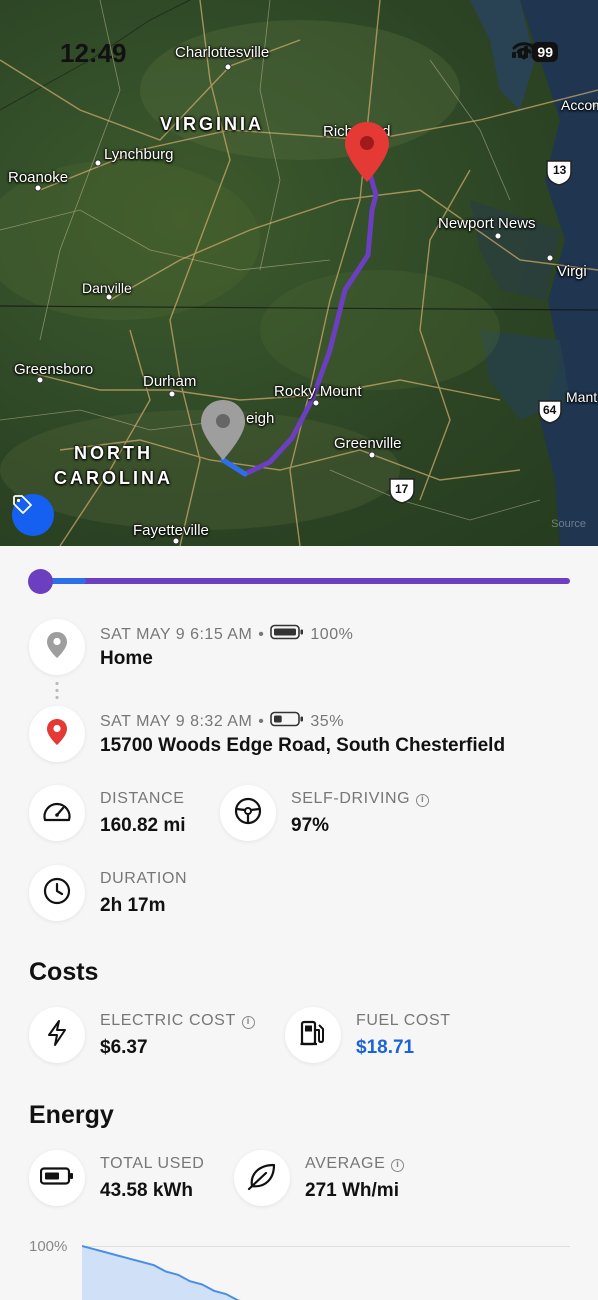 The image size is (598, 1300). I want to click on map-label-newport-news: Newport News, so click(487, 223).